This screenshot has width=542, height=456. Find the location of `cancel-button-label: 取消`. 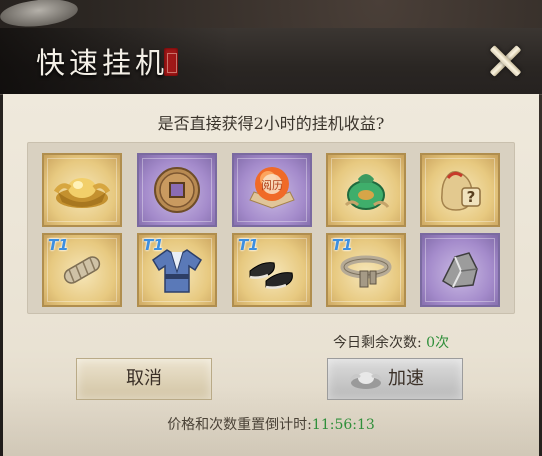

cancel-button-label: 取消 is located at coordinates (144, 378).